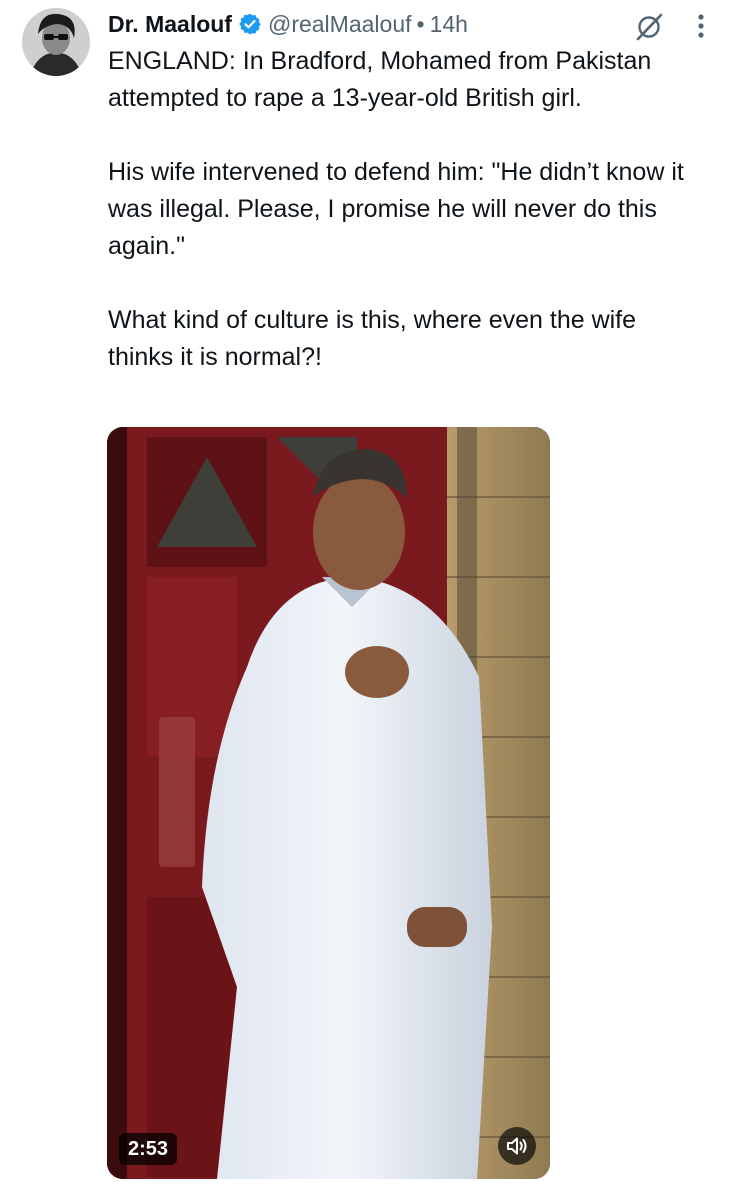 This screenshot has height=1200, width=733. Describe the element at coordinates (170, 24) in the screenshot. I see `author-display-name: Dr. Maalouf` at that location.